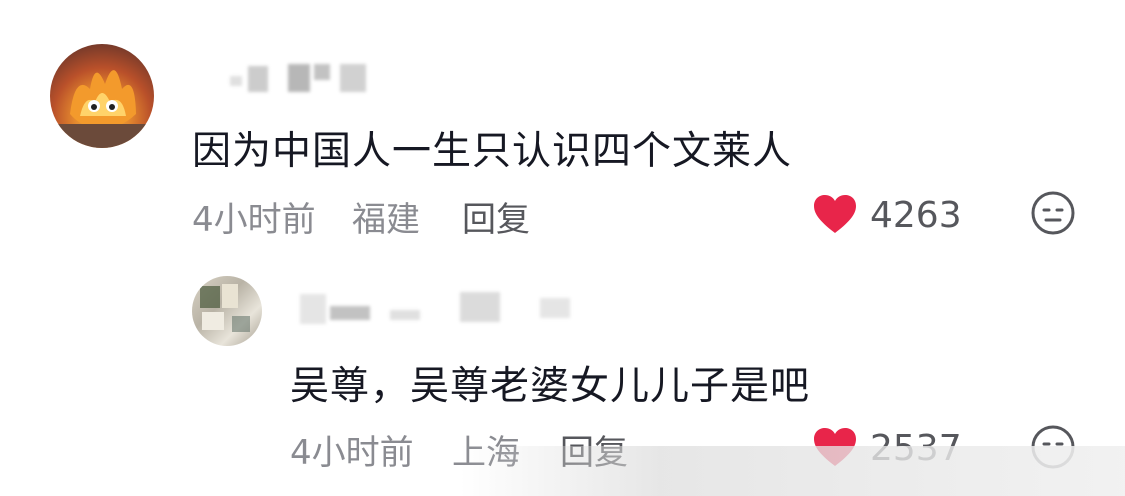 This screenshot has height=496, width=1125. What do you see at coordinates (386, 220) in the screenshot?
I see `comment-location: 福建` at bounding box center [386, 220].